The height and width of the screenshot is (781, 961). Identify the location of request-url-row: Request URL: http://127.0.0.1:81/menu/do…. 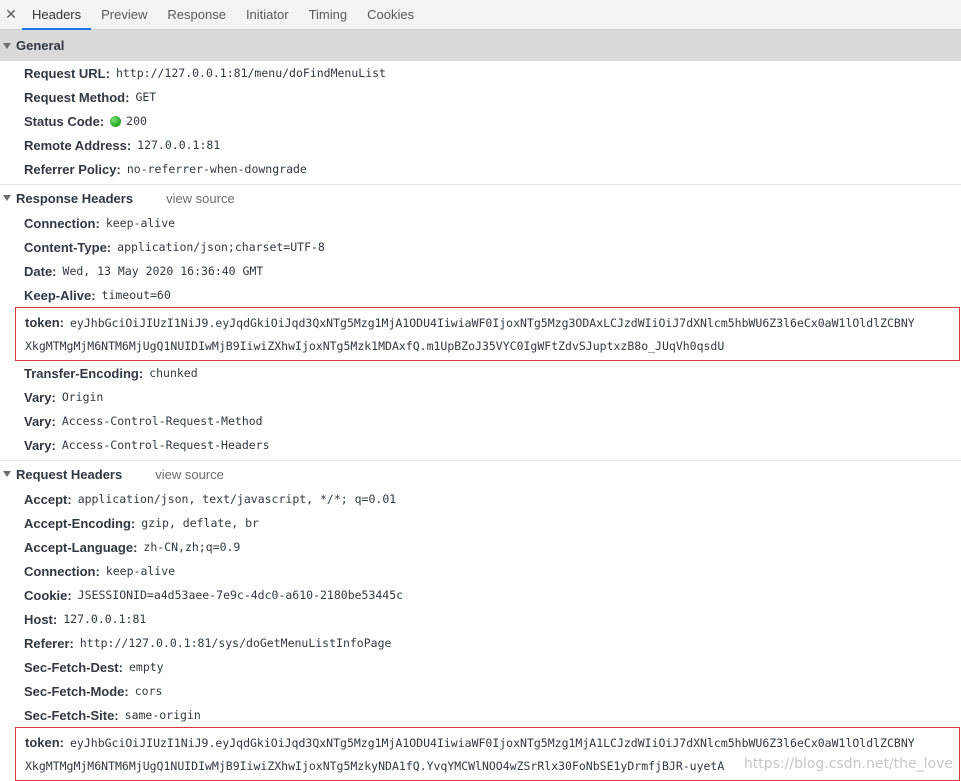
(480, 73).